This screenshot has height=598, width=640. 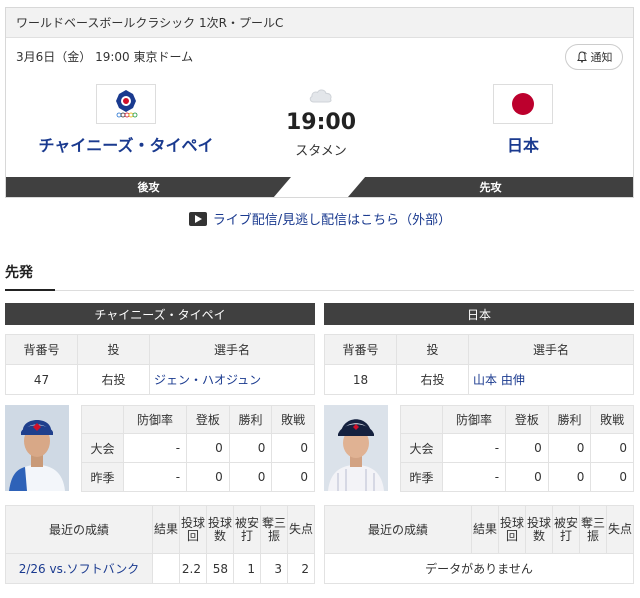 What do you see at coordinates (360, 379) in the screenshot?
I see `player-number: 18` at bounding box center [360, 379].